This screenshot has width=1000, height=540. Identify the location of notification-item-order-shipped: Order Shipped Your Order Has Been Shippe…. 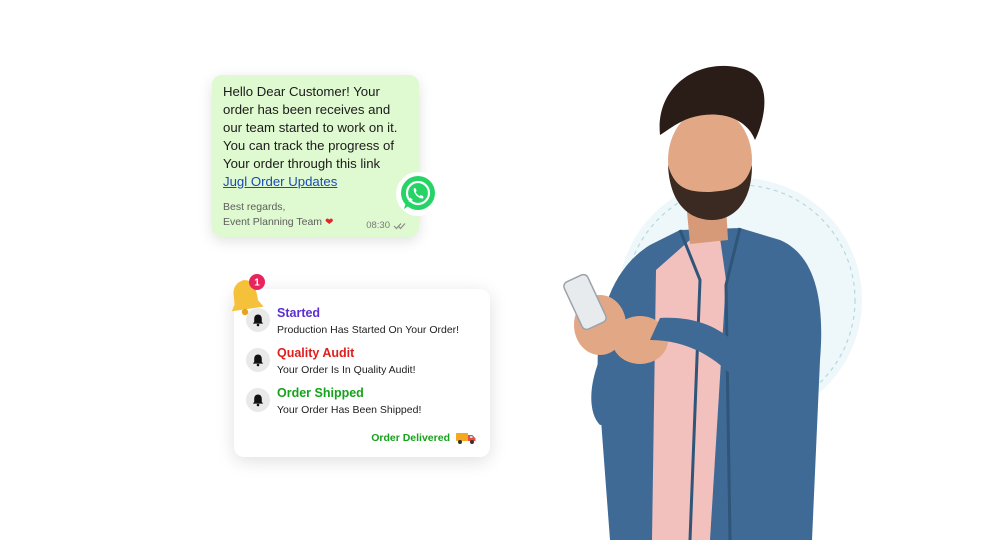
(333, 402).